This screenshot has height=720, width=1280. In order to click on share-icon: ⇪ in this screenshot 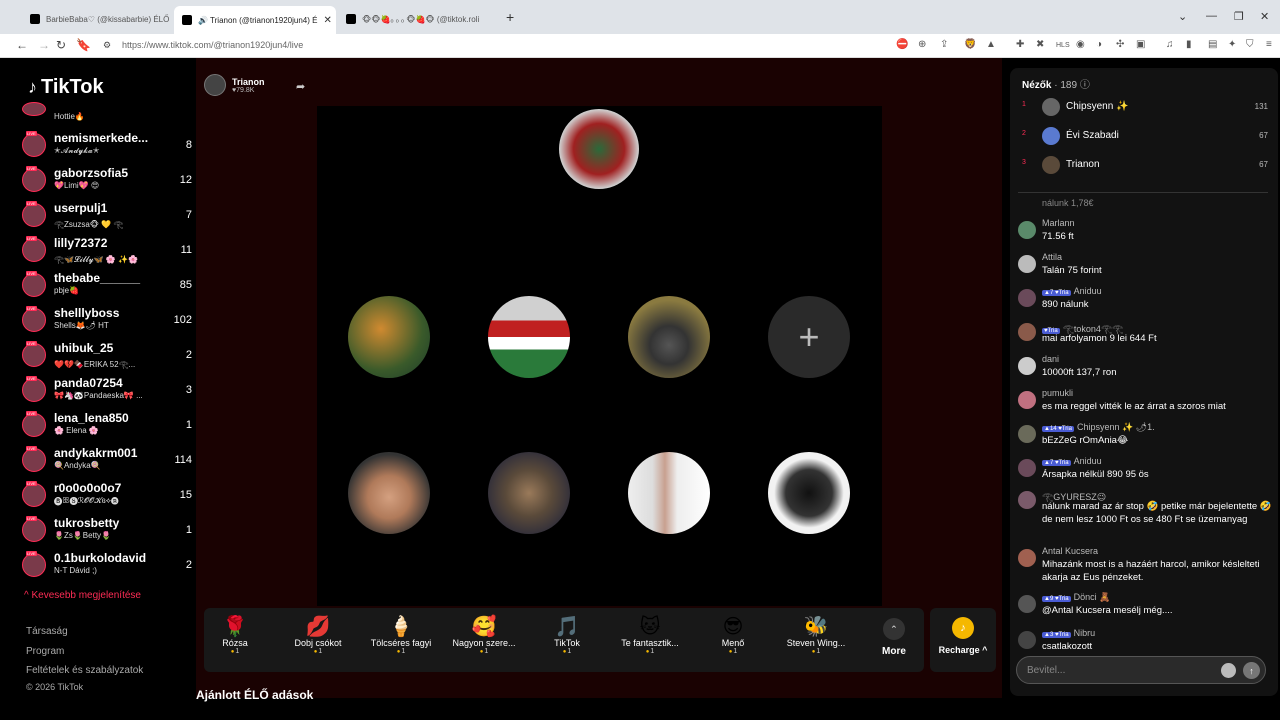, I will do `click(944, 44)`.